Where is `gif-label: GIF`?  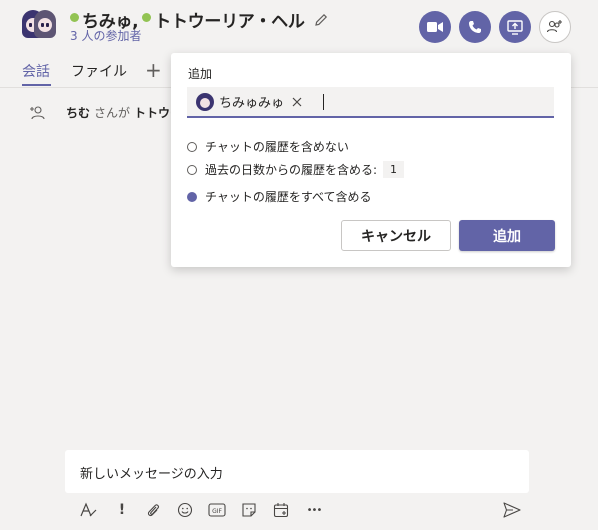 gif-label: GIF is located at coordinates (217, 511).